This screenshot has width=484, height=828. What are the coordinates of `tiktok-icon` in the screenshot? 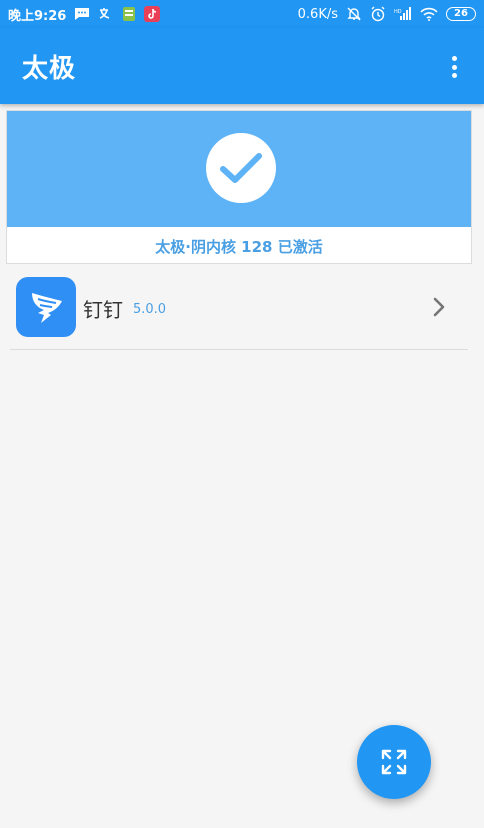 It's located at (152, 14).